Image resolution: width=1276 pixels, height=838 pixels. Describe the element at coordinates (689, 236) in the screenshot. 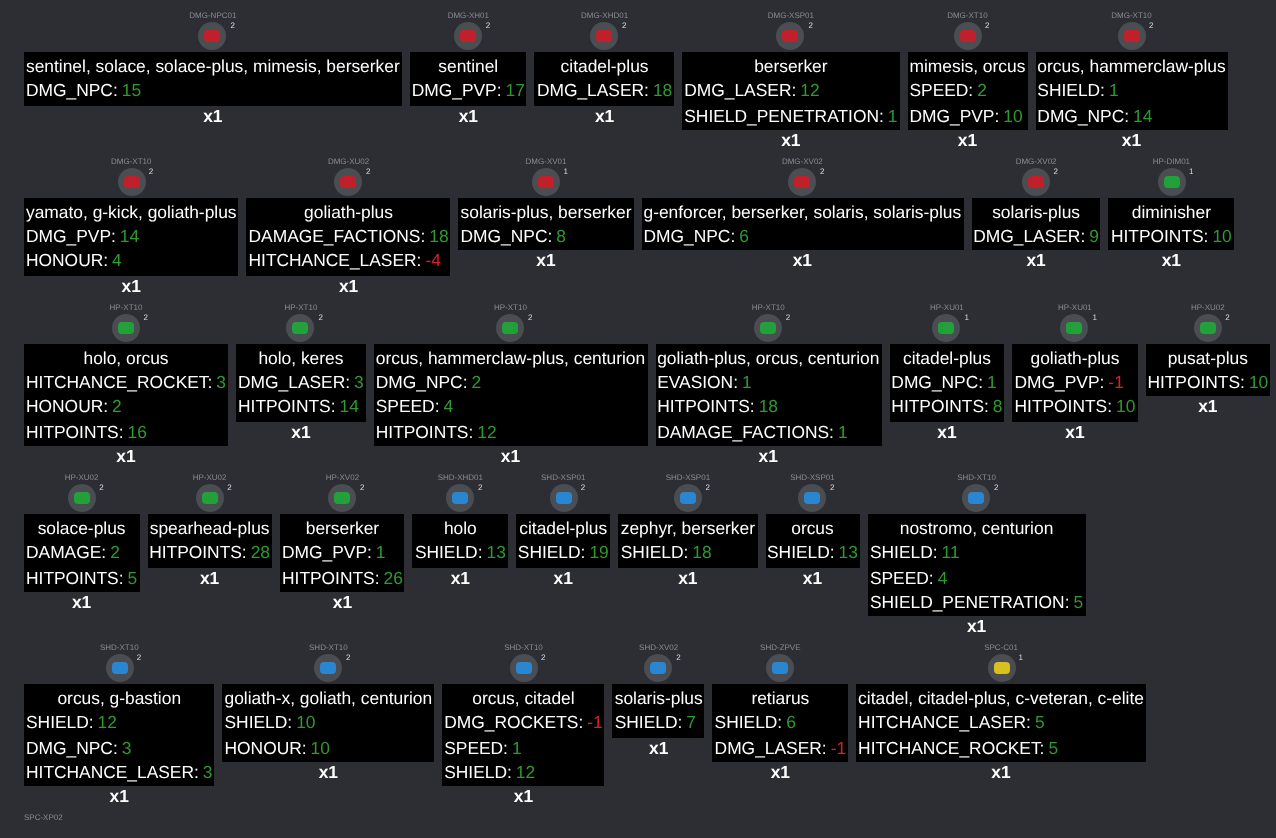

I see `stat-name: DMG_NPC:` at that location.